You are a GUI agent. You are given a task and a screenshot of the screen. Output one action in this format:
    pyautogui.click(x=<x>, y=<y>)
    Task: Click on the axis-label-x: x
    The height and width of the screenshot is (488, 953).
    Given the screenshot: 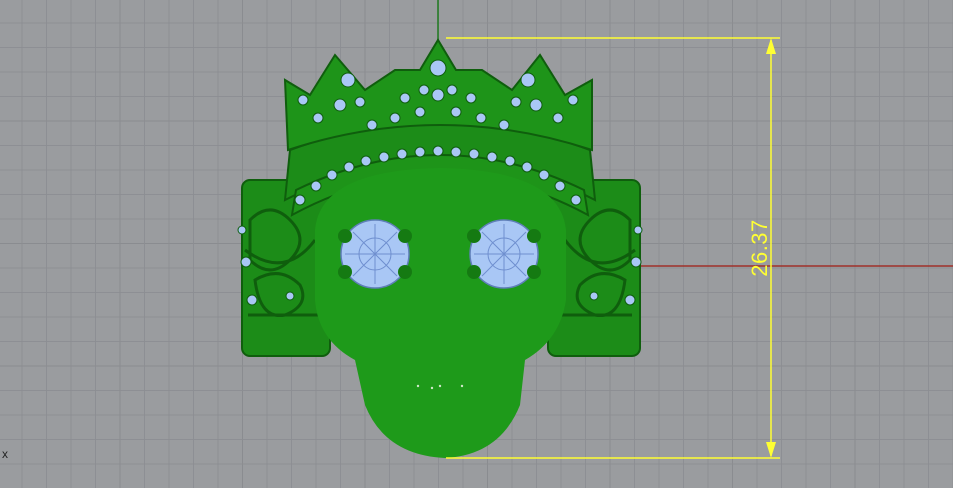 What is the action you would take?
    pyautogui.click(x=5, y=454)
    